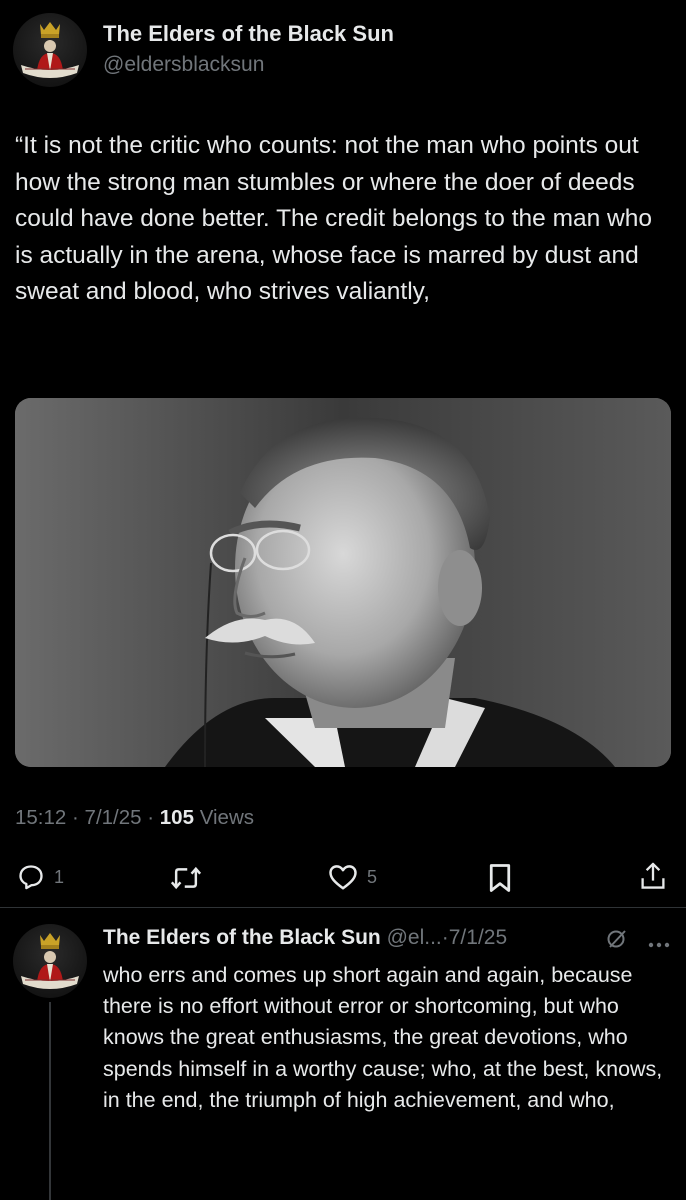 Image resolution: width=686 pixels, height=1200 pixels. What do you see at coordinates (177, 817) in the screenshot?
I see `views-count: 105` at bounding box center [177, 817].